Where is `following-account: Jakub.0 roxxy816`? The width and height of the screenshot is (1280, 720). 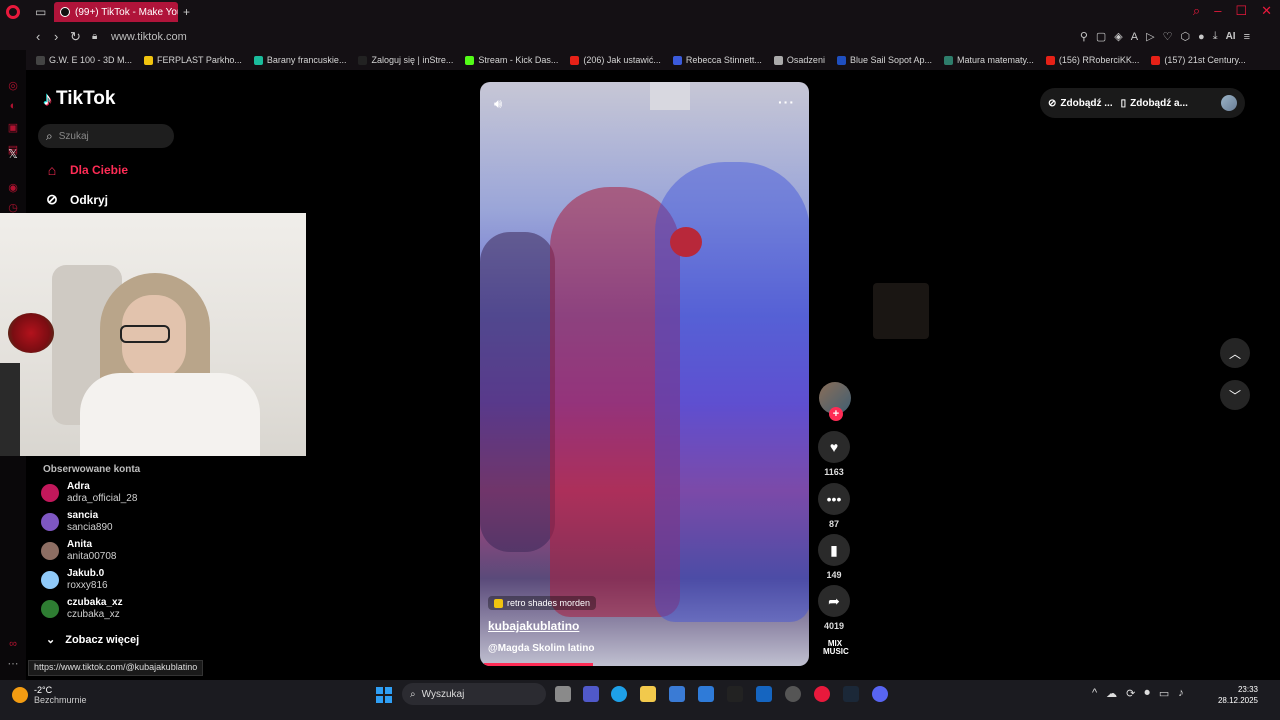
following-account: Jakub.0 roxxy816 is located at coordinates (74, 580).